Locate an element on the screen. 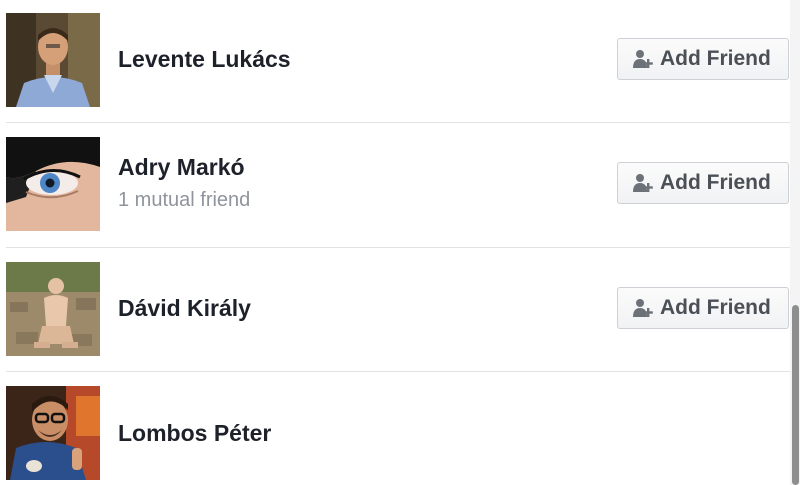 The width and height of the screenshot is (800, 485). person-name: Lombos Péter is located at coordinates (194, 433).